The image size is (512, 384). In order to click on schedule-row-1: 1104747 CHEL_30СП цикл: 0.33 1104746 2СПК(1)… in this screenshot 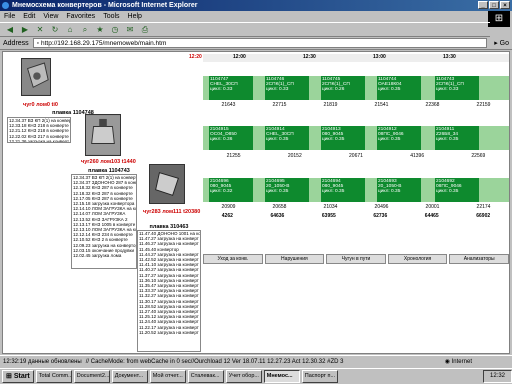, I will do `click(356, 82)`.